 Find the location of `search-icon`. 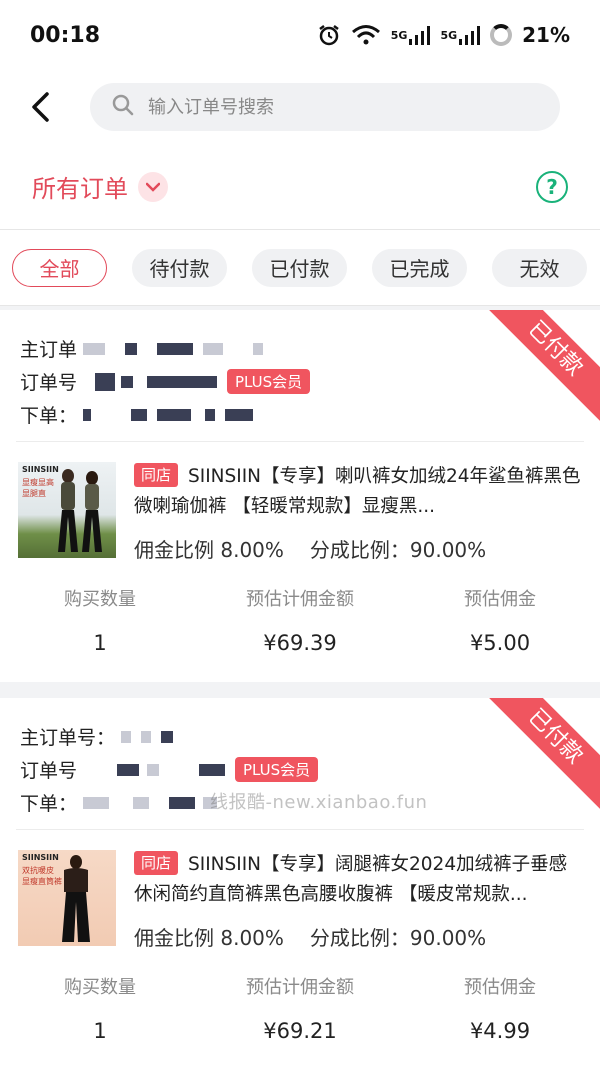

search-icon is located at coordinates (123, 107).